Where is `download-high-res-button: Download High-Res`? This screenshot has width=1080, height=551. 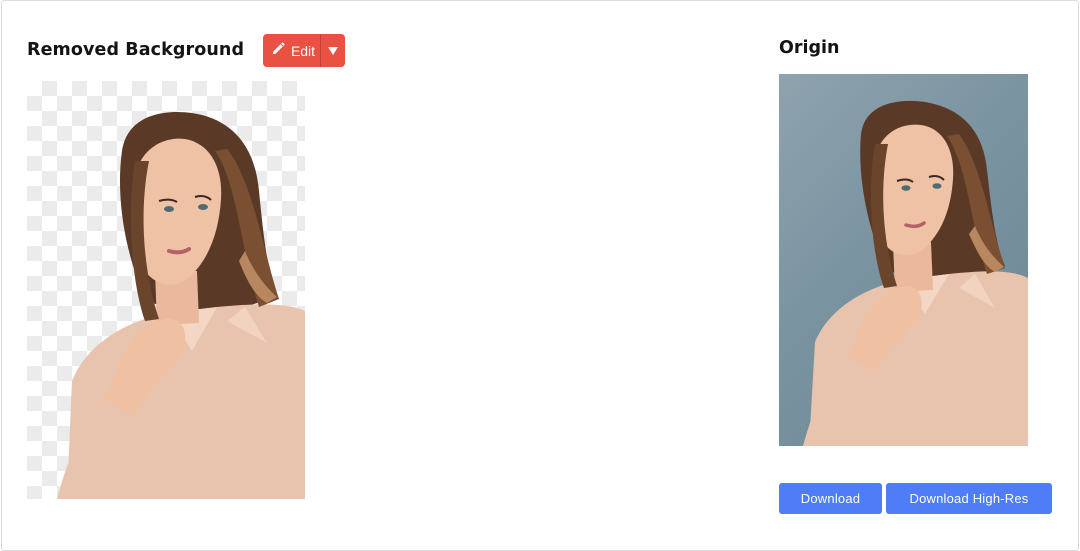 download-high-res-button: Download High-Res is located at coordinates (969, 498).